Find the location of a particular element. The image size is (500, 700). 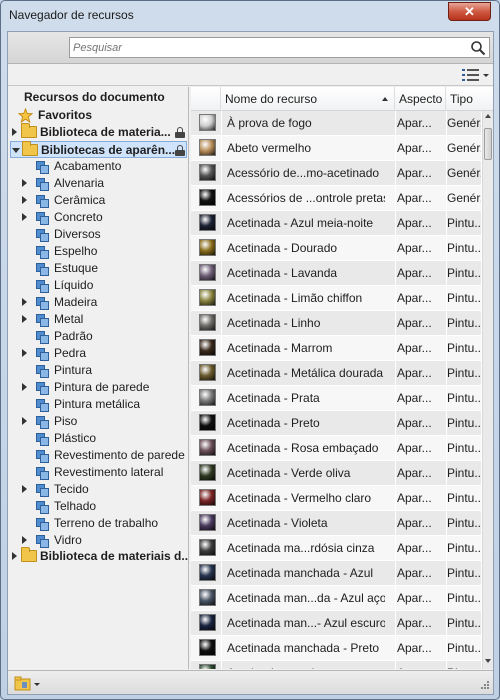

tree-item-category: Espelho is located at coordinates (104, 251).